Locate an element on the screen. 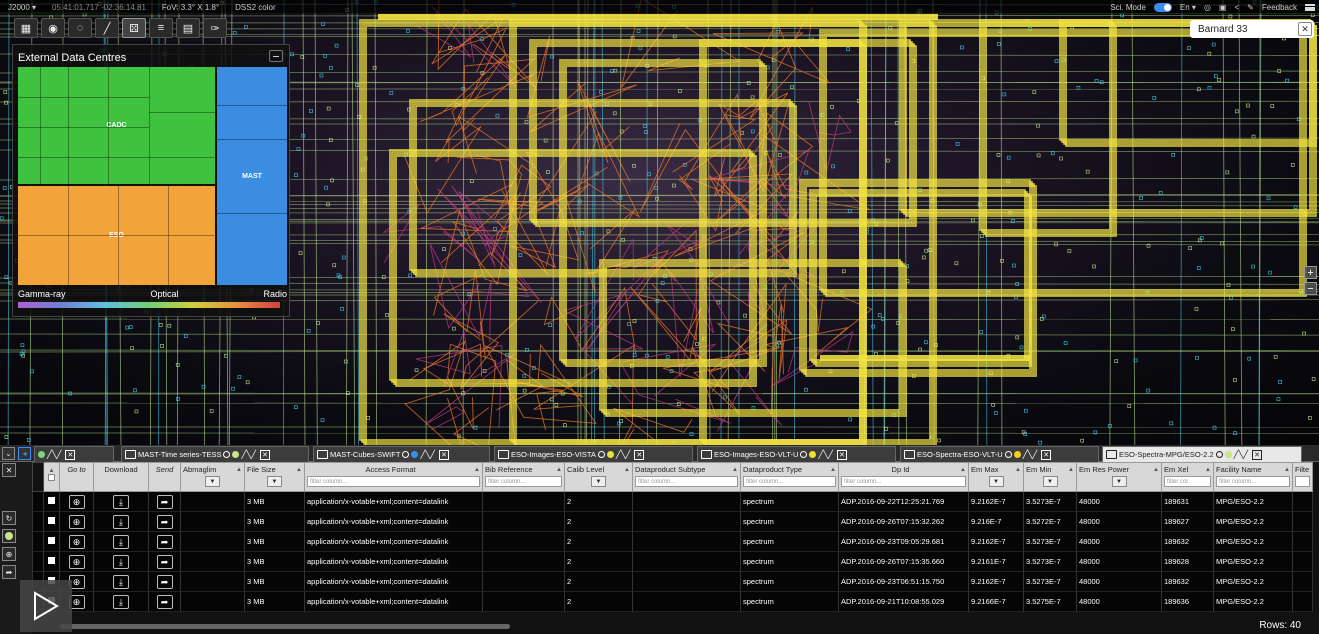  close-results-icon: ✕ is located at coordinates (9, 470).